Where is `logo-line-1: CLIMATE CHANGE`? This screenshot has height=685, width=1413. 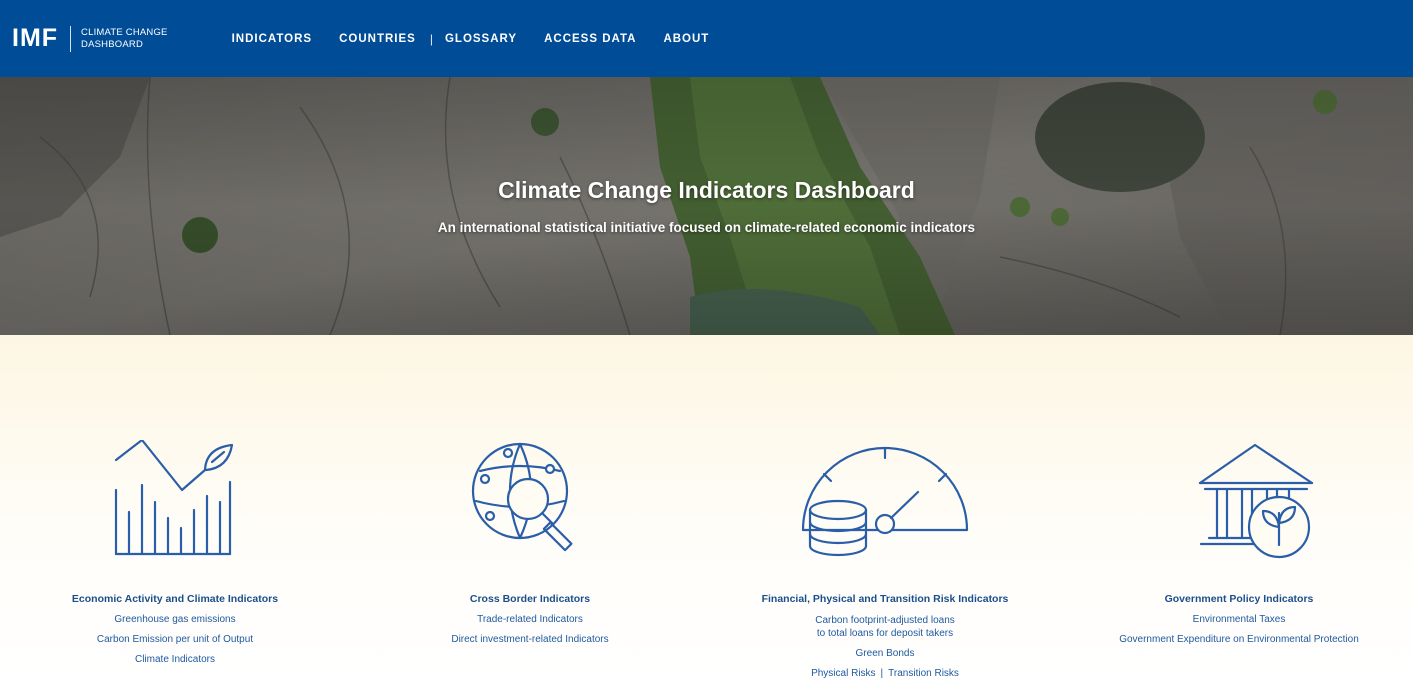
logo-line-1: CLIMATE CHANGE is located at coordinates (124, 32).